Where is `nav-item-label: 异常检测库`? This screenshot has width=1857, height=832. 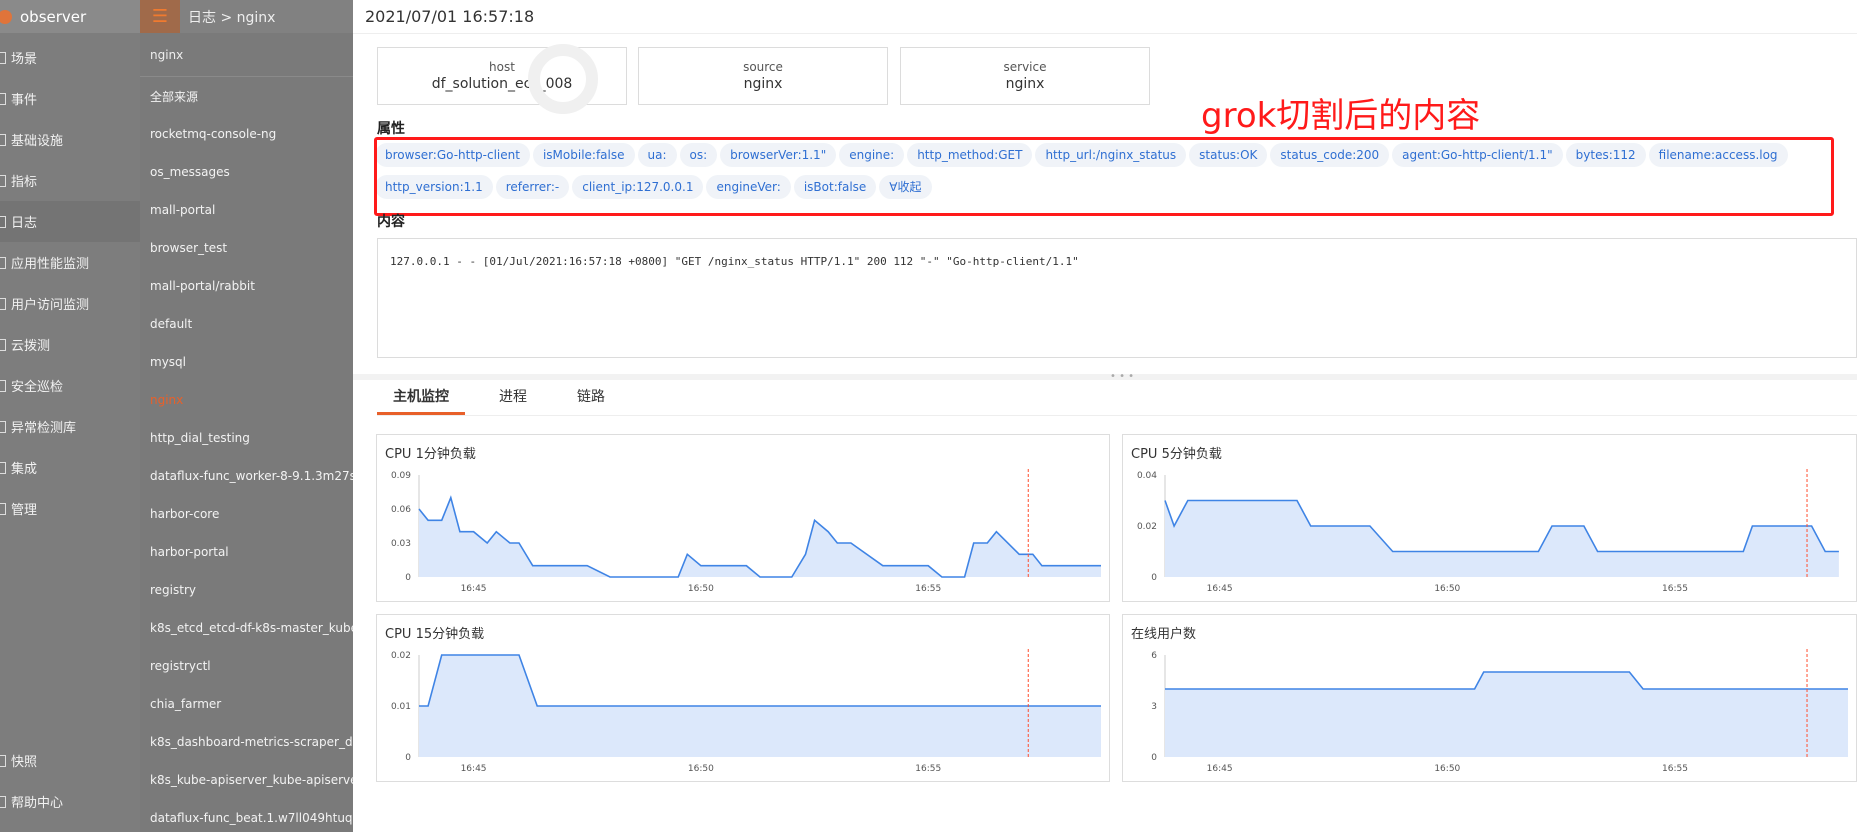 nav-item-label: 异常检测库 is located at coordinates (44, 428).